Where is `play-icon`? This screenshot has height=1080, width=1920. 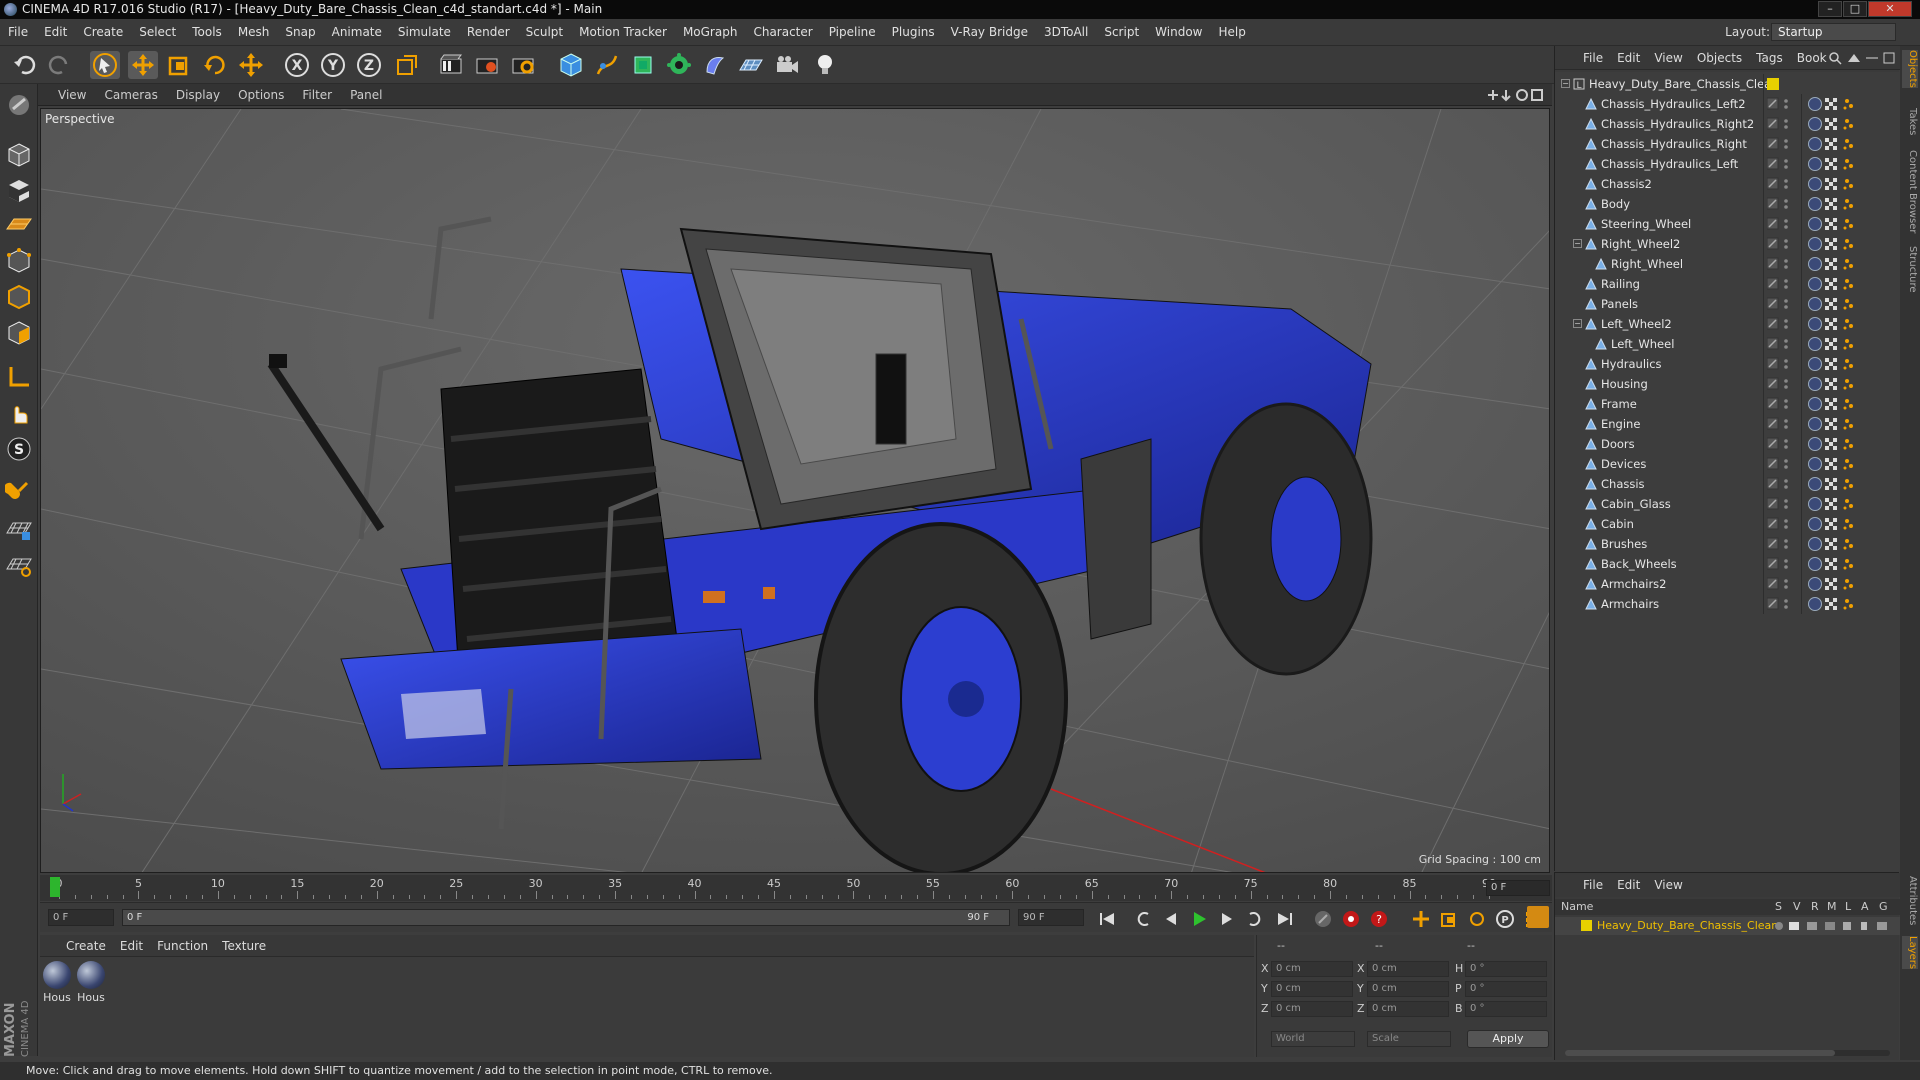 play-icon is located at coordinates (1199, 919).